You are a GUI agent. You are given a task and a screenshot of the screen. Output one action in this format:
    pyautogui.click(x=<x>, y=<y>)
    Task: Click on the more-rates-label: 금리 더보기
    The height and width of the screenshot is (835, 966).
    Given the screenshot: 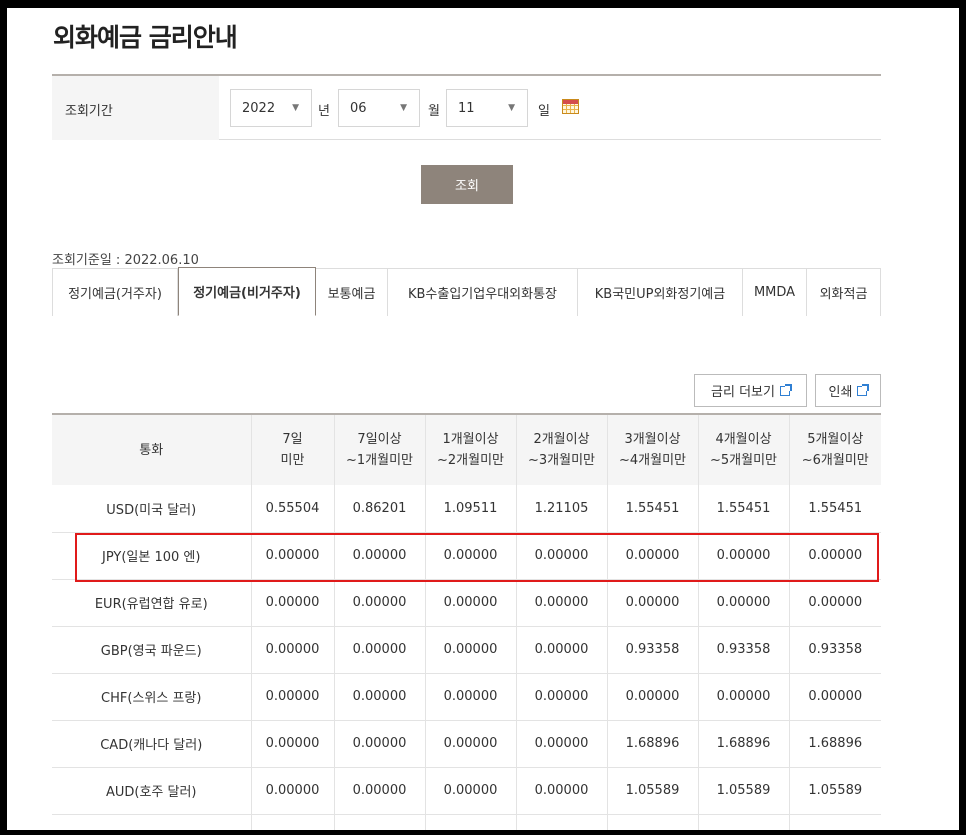 What is the action you would take?
    pyautogui.click(x=743, y=392)
    